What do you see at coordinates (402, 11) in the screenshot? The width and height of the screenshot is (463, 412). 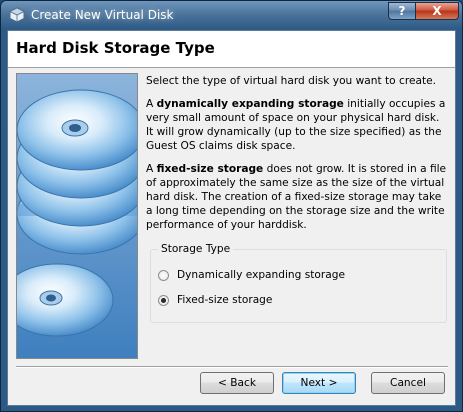 I see `help-button: ?` at bounding box center [402, 11].